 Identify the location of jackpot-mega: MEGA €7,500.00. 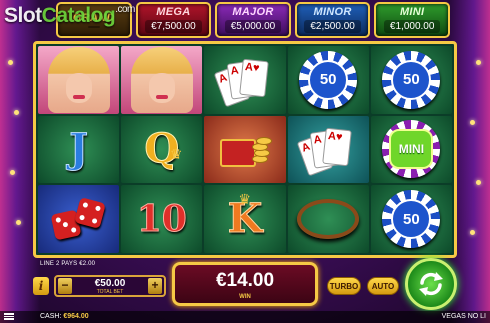
(173, 20).